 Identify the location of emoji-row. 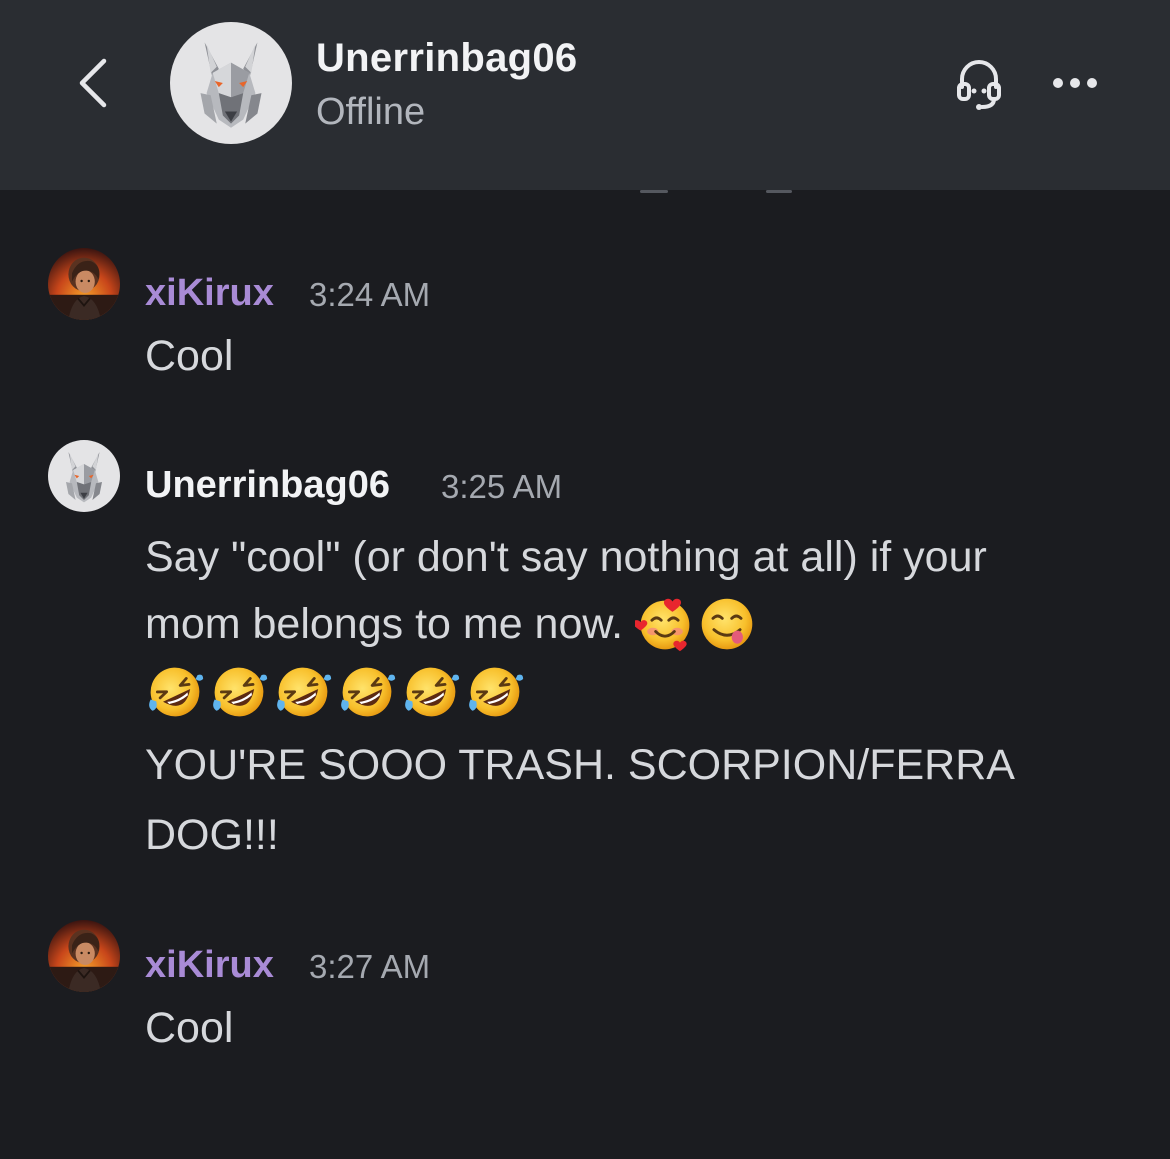
(335, 692).